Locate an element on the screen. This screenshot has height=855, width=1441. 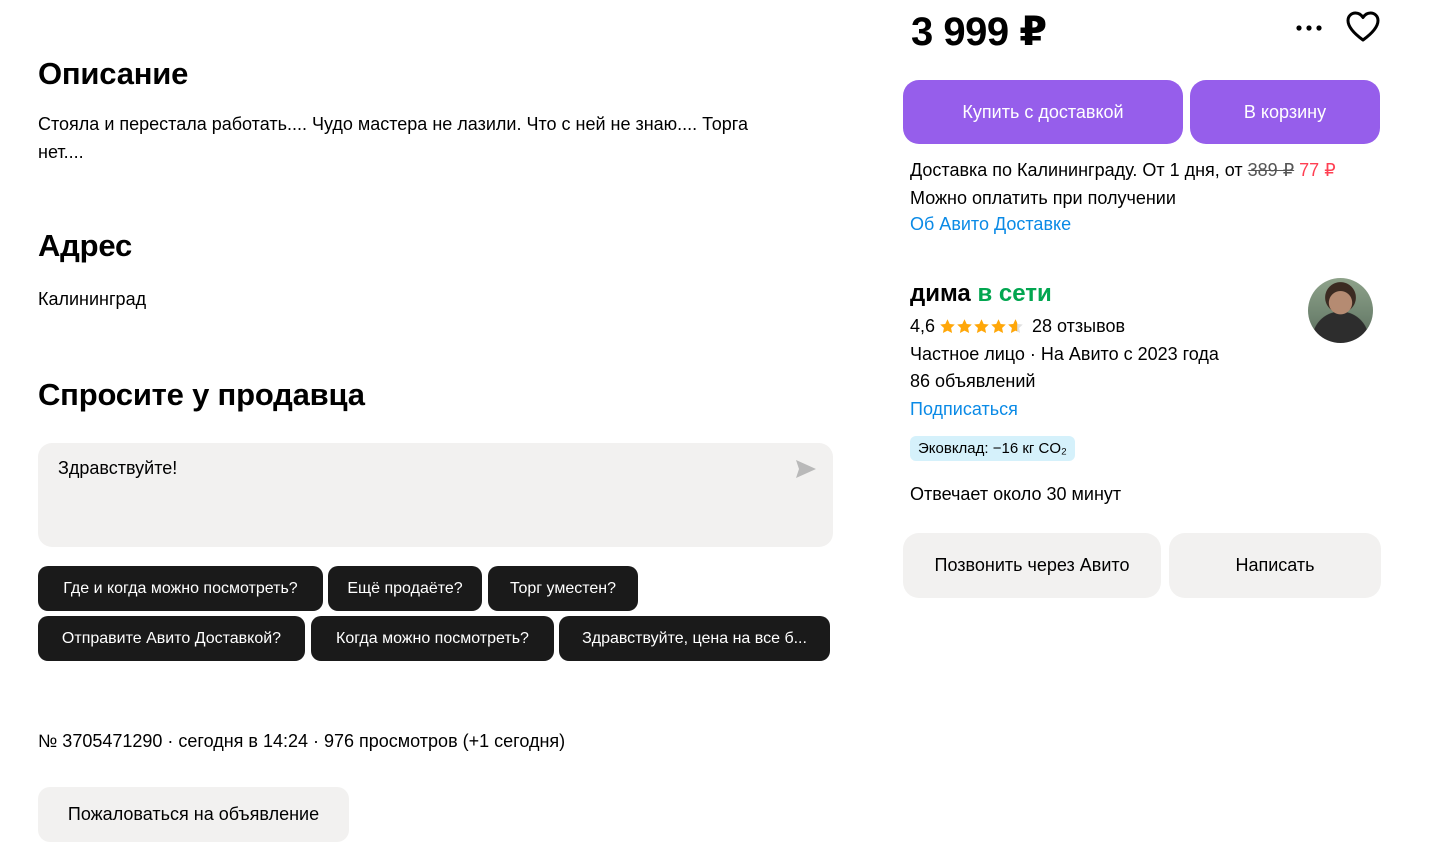
price: 3 999 ₽ is located at coordinates (979, 32).